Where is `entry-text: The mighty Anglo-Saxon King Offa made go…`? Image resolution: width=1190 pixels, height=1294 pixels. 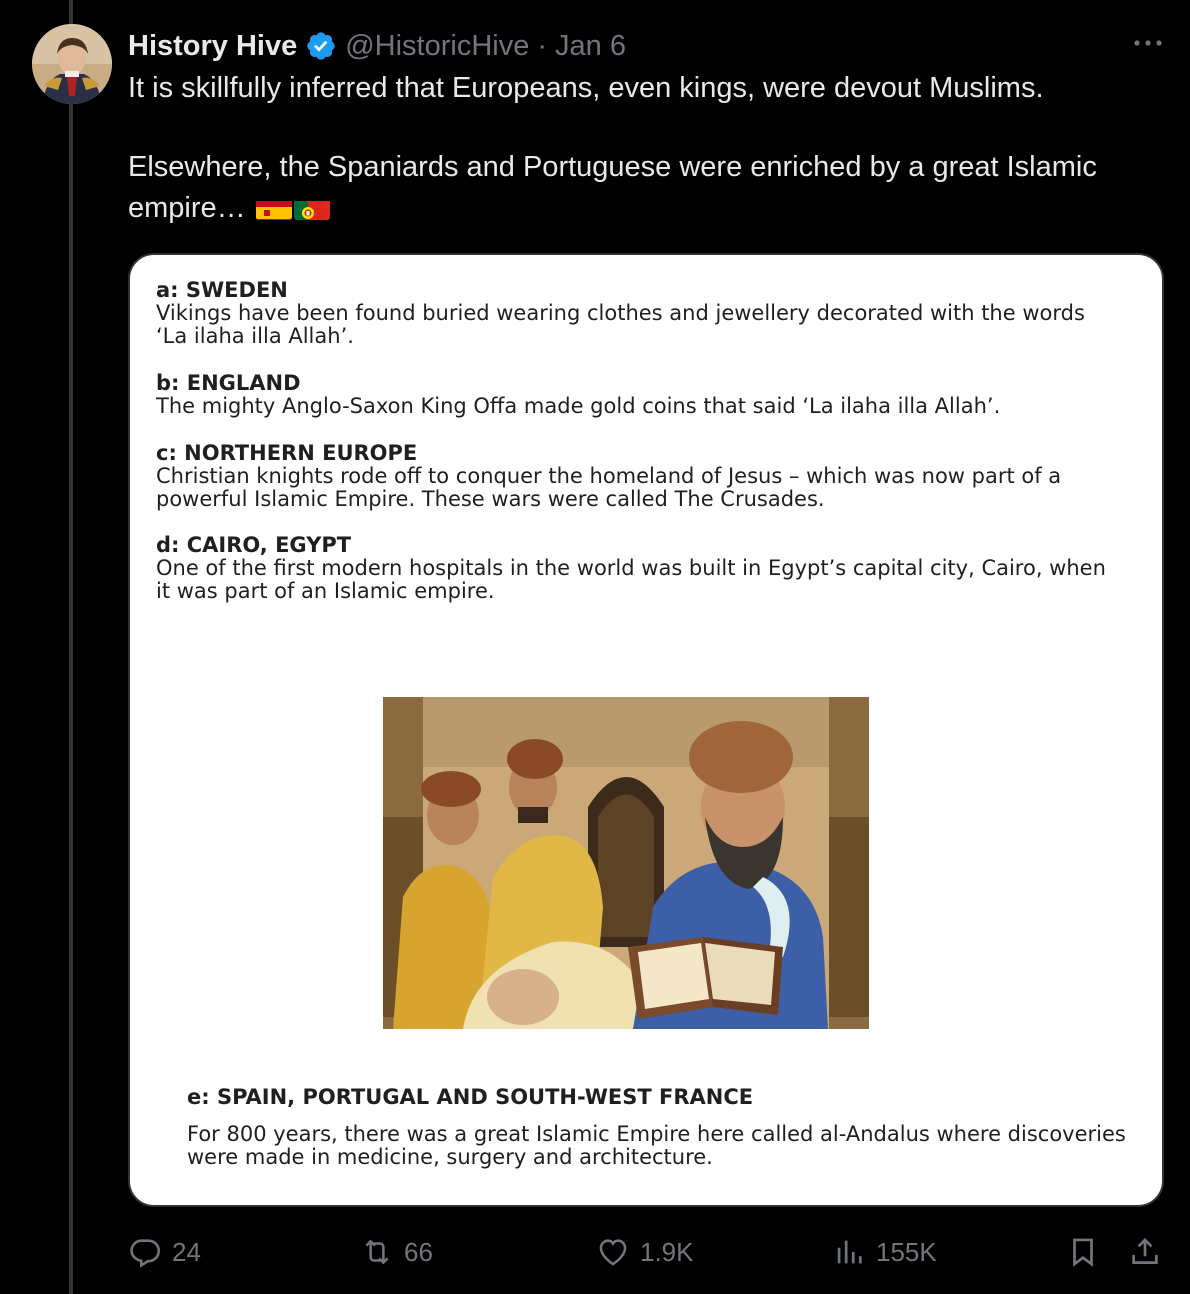 entry-text: The mighty Anglo-Saxon King Offa made go… is located at coordinates (578, 406).